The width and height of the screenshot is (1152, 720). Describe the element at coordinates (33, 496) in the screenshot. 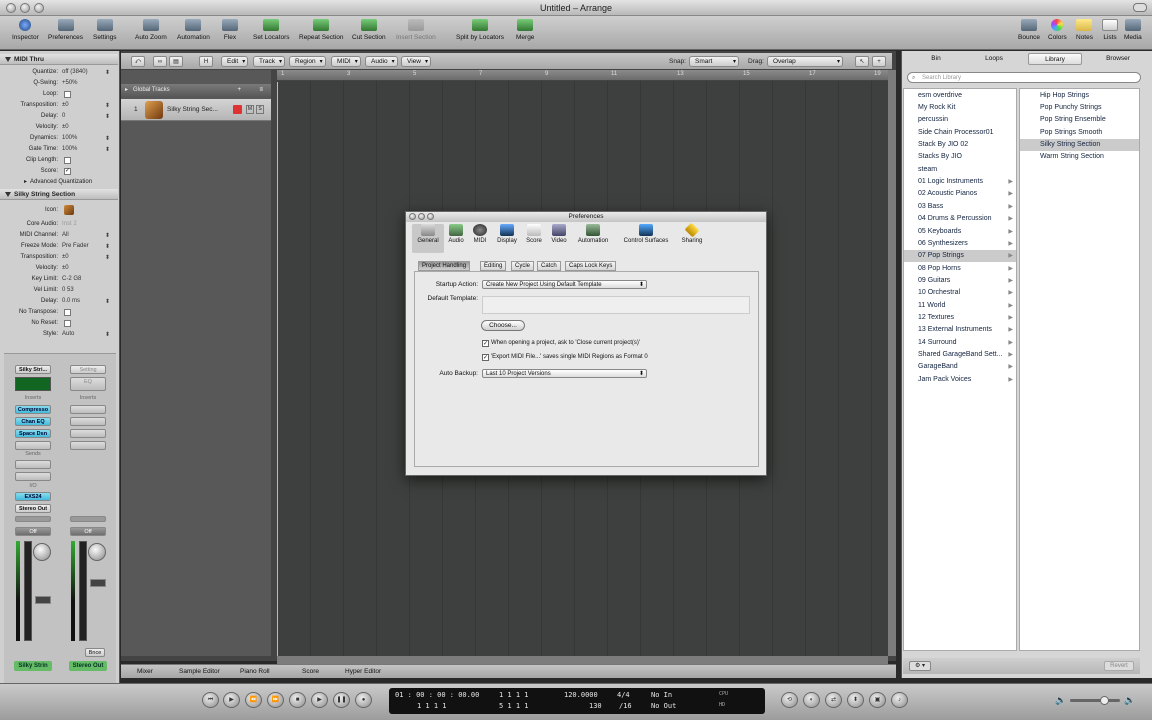

I see `input-slot-exs24: EXS24` at that location.